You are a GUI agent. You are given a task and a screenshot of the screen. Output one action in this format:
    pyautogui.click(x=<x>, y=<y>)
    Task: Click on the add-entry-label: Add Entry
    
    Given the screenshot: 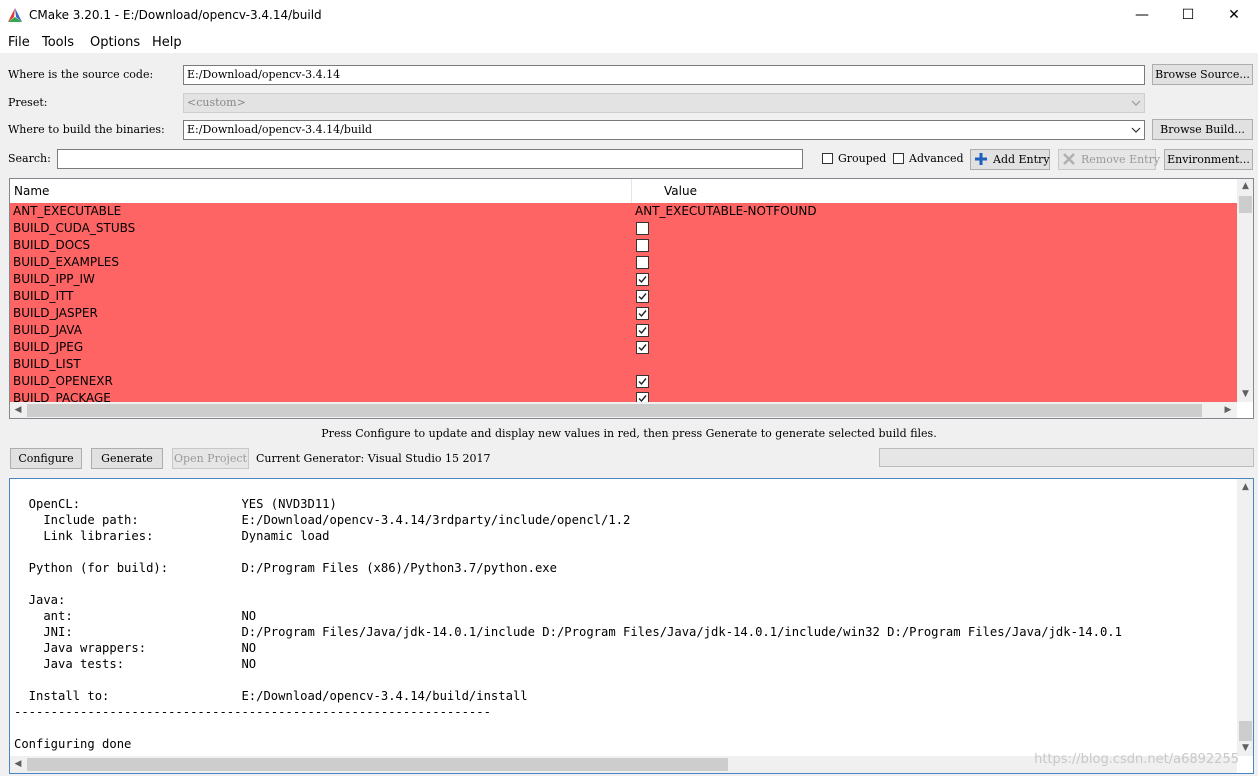 What is the action you would take?
    pyautogui.click(x=1021, y=159)
    